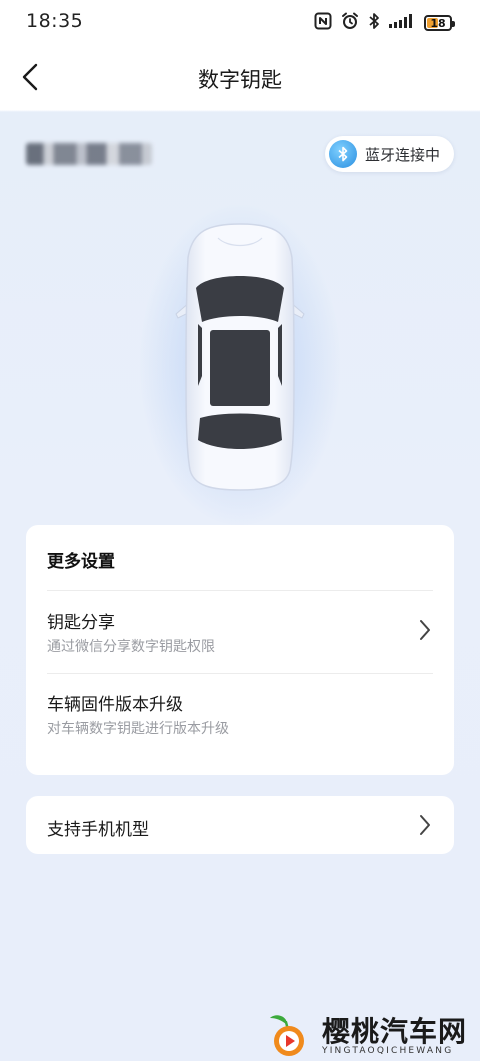  Describe the element at coordinates (323, 23) in the screenshot. I see `nfc-icon` at that location.